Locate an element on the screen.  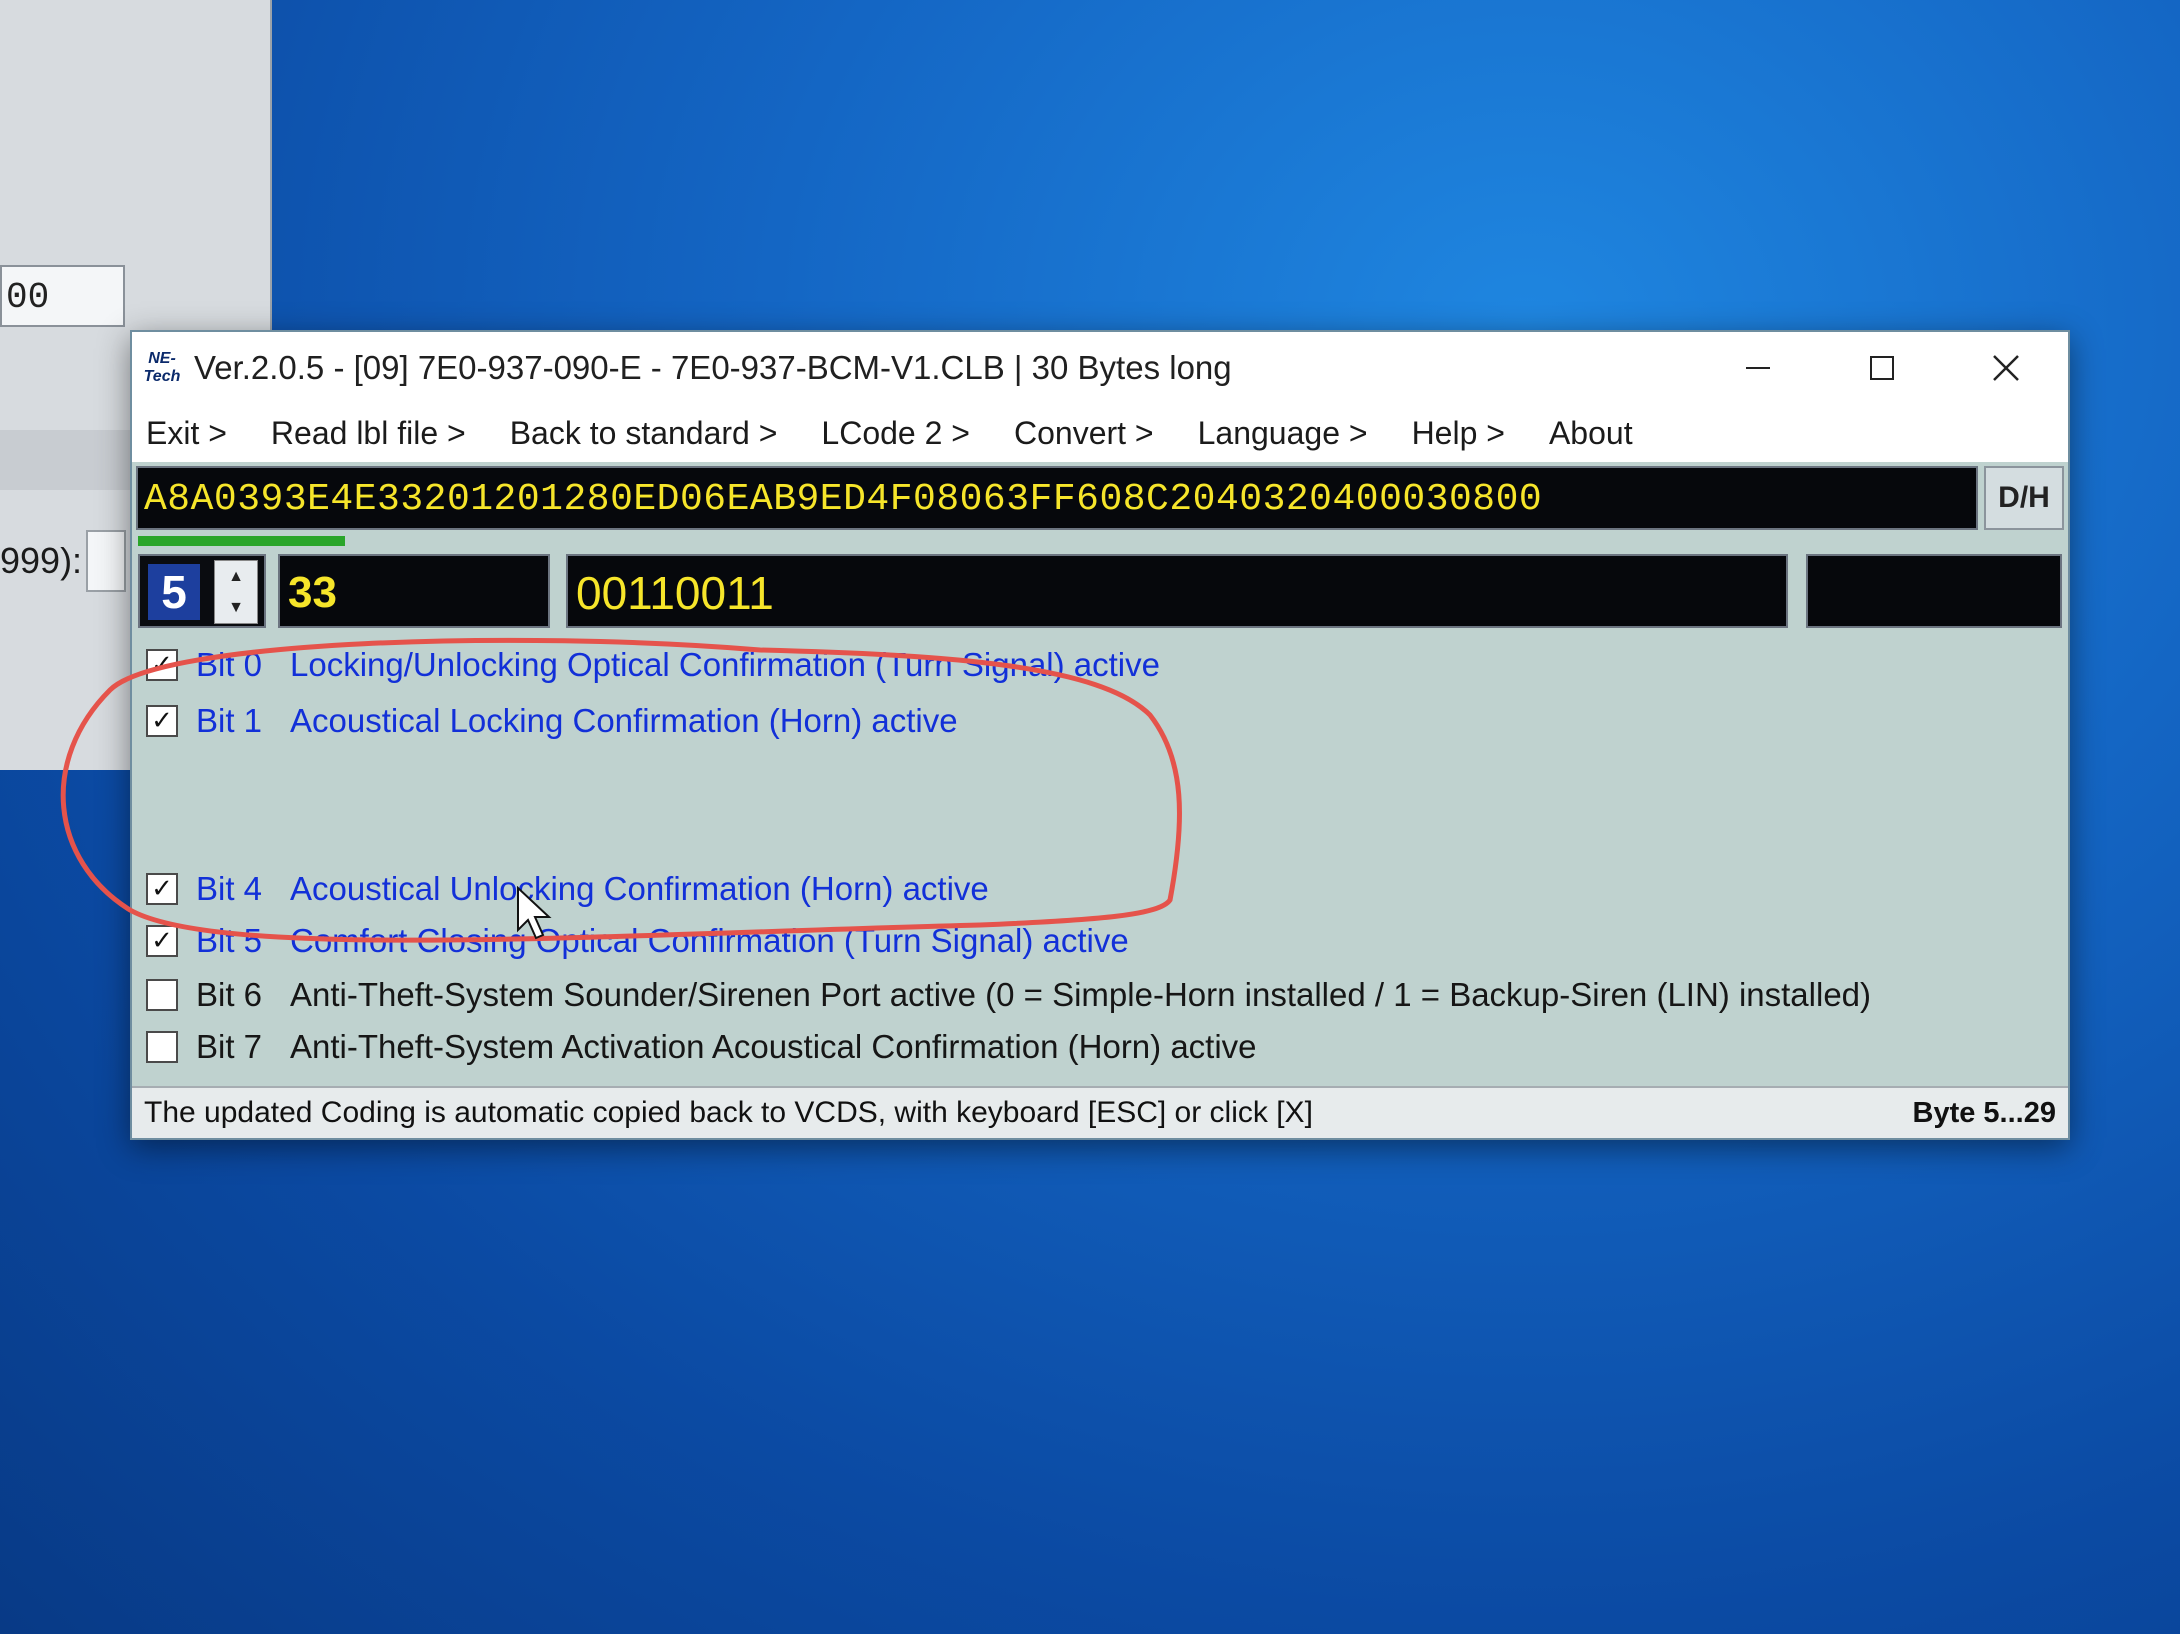
status-byte-range: Byte 5...29 is located at coordinates (1984, 1112).